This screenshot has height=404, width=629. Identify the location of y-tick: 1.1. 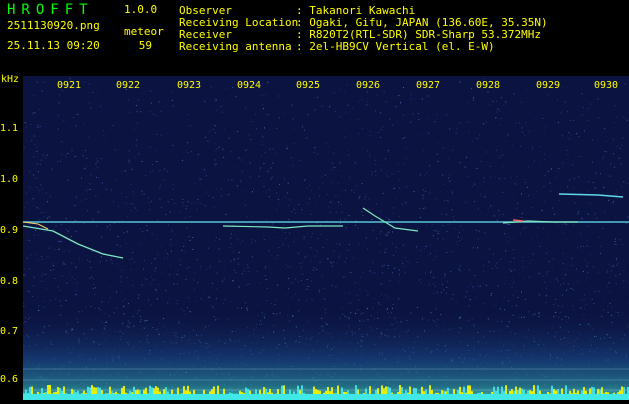
(11, 129).